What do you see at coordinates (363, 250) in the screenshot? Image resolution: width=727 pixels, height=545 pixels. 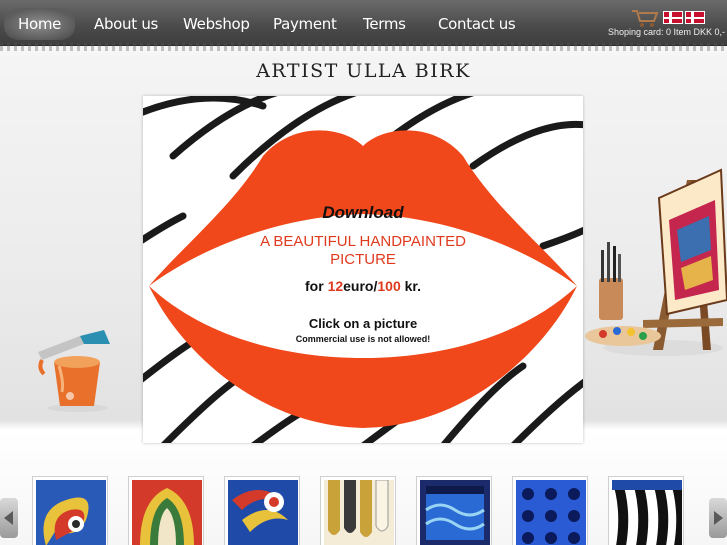 I see `banner-subtitle: A BEAUTIFUL HANDPAINTED PICTURE` at bounding box center [363, 250].